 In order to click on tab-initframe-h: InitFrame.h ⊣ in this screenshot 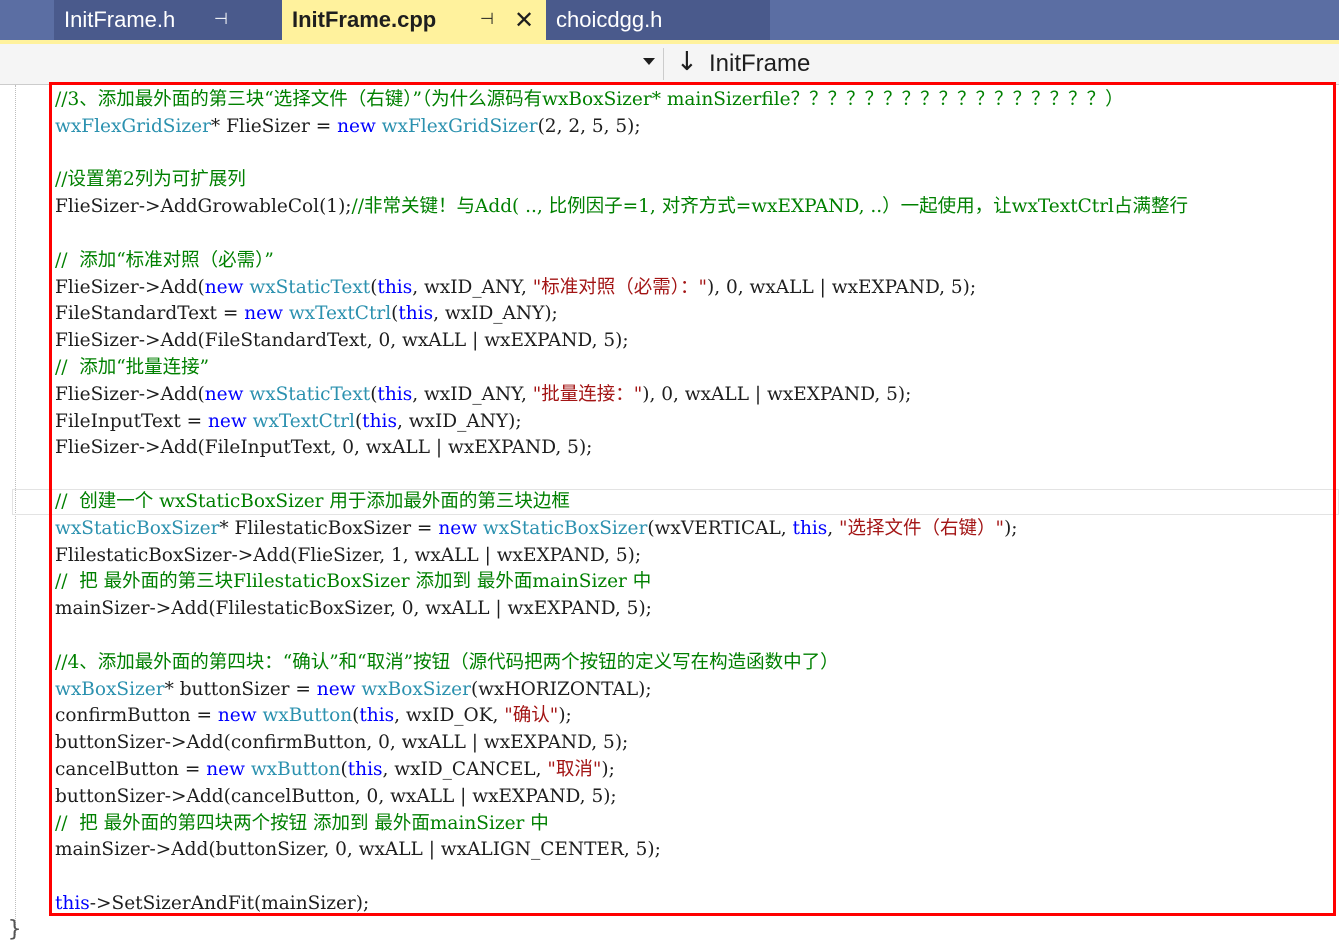, I will do `click(168, 20)`.